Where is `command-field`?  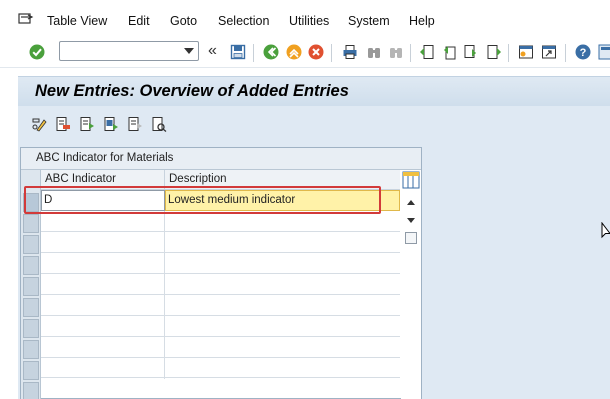
command-field is located at coordinates (129, 51).